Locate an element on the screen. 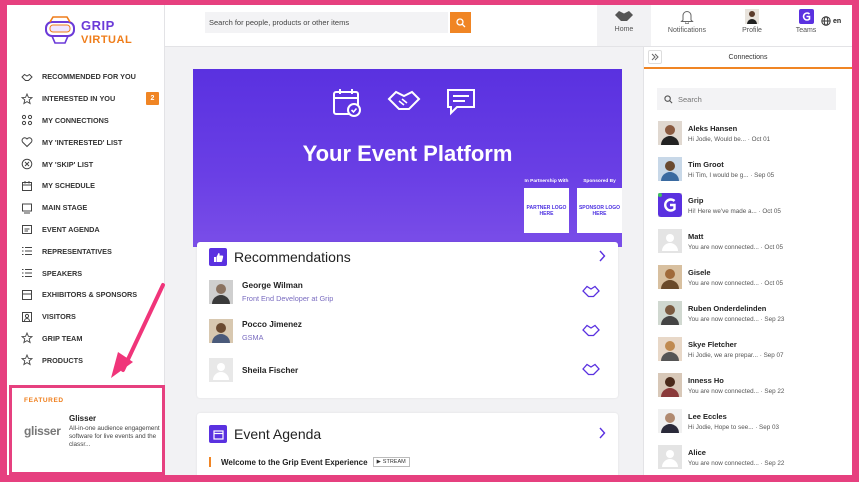  connection-item: Alice You are now connected... · Sep 22 is located at coordinates (753, 457).